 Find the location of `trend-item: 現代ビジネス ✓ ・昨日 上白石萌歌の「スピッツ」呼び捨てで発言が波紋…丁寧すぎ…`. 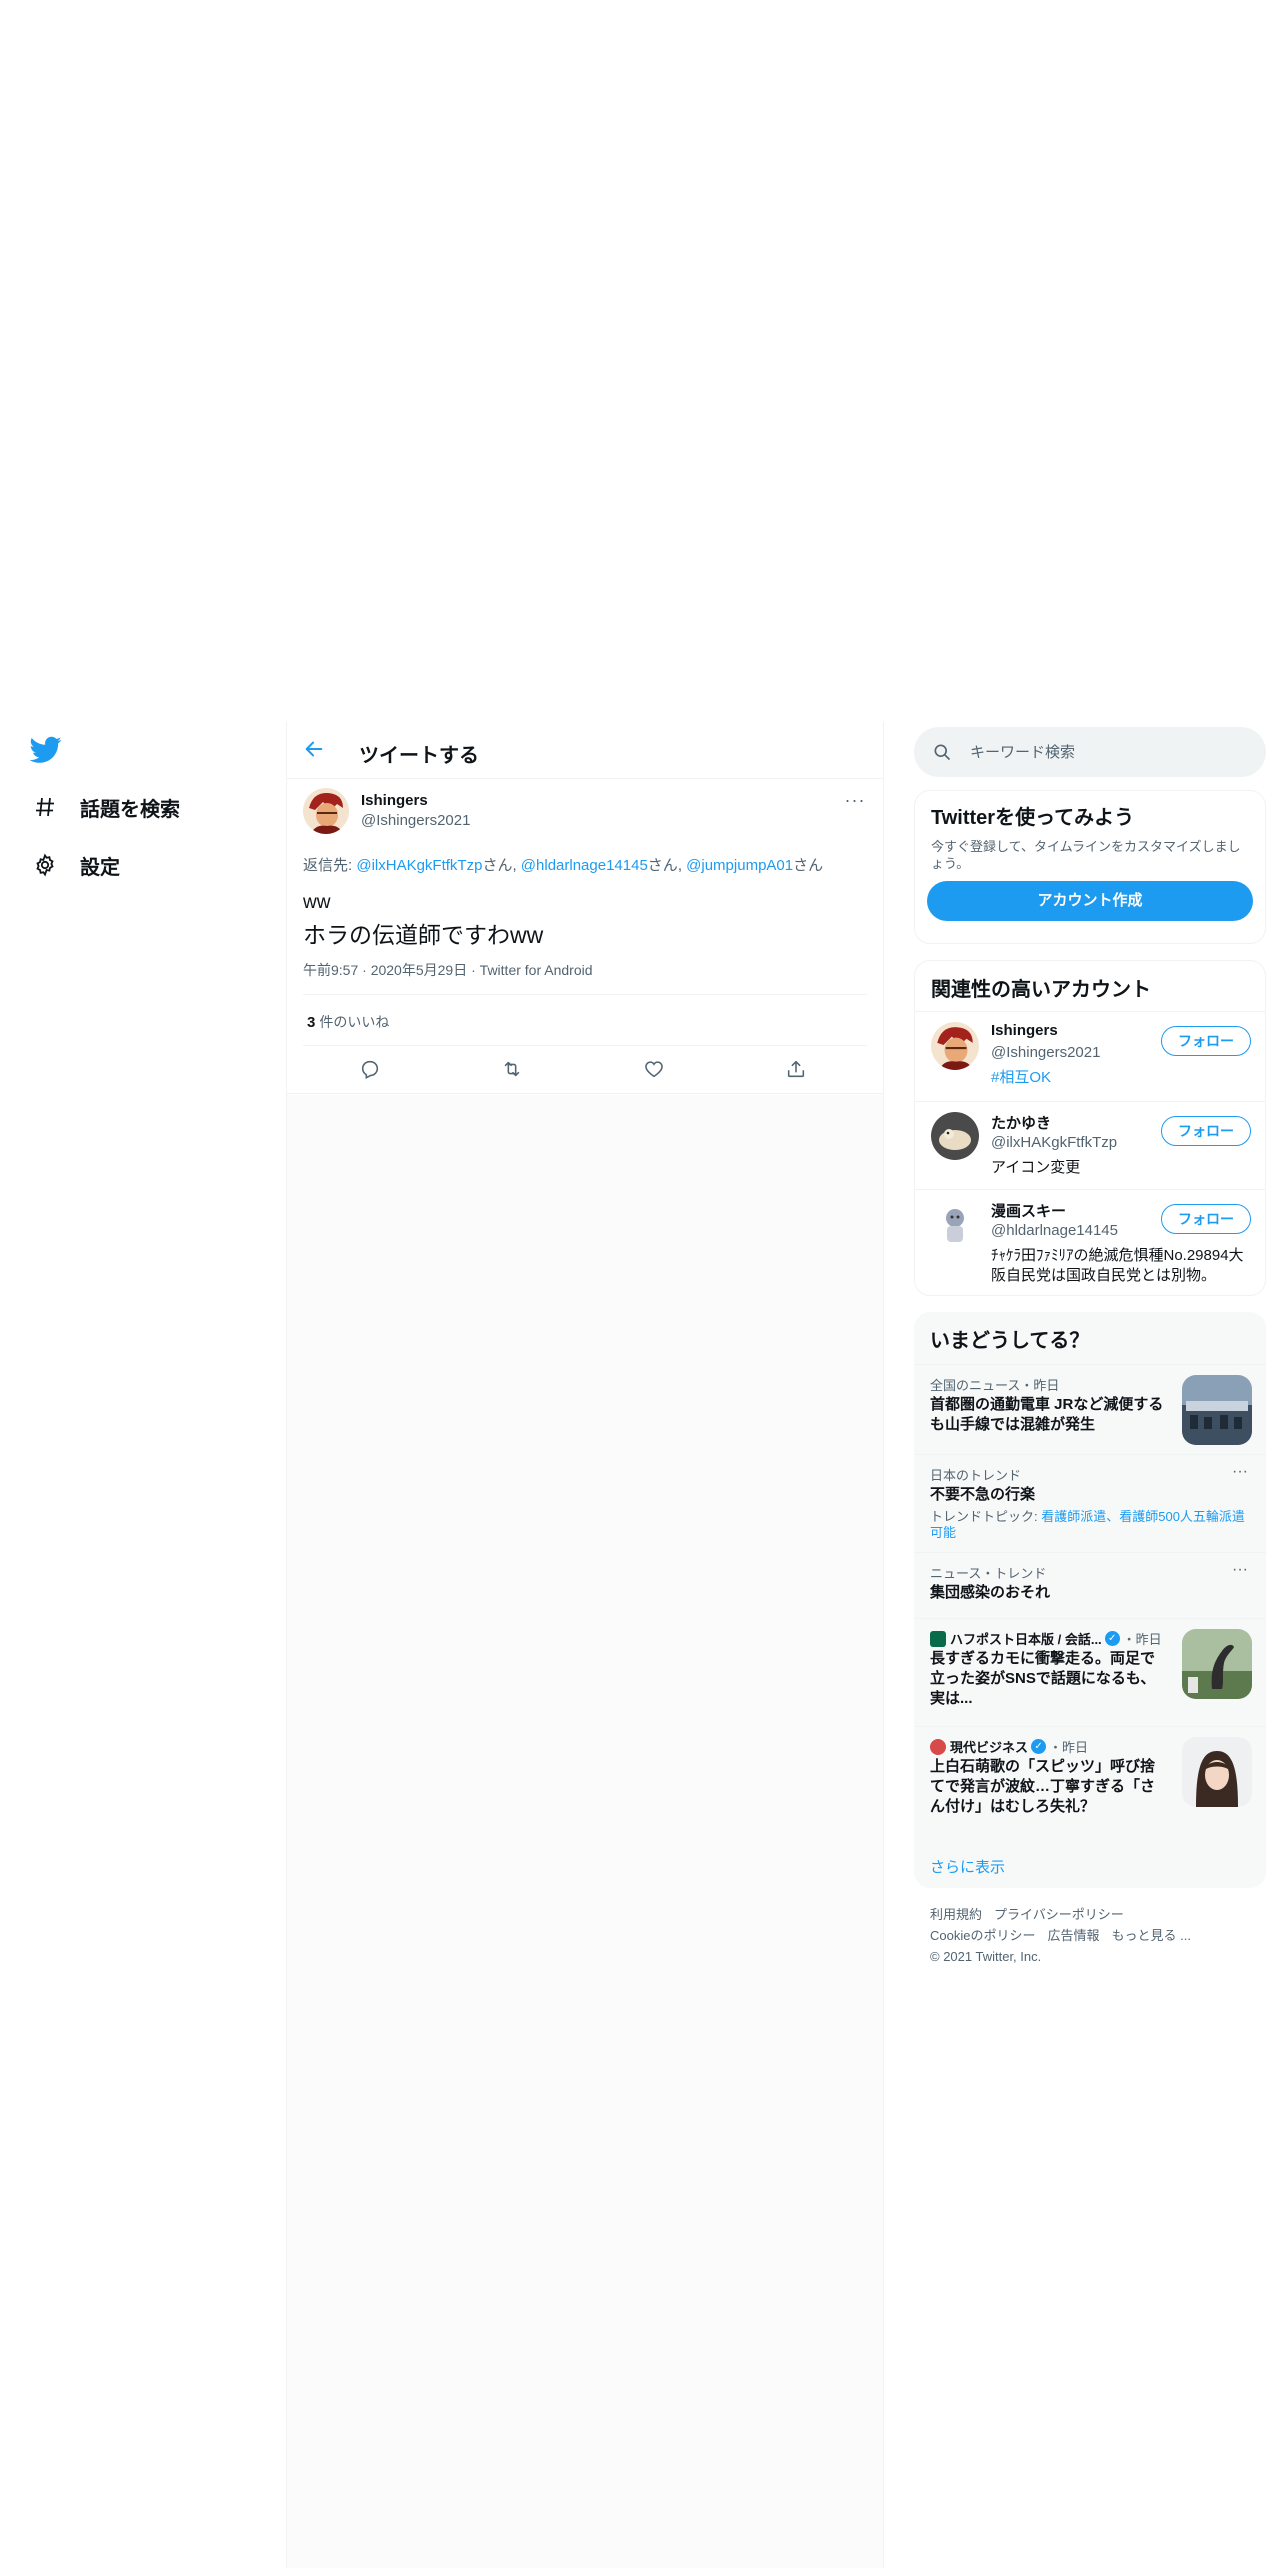

trend-item: 現代ビジネス ✓ ・昨日 上白石萌歌の「スピッツ」呼び捨てで発言が波紋…丁寧すぎ… is located at coordinates (1090, 1781).